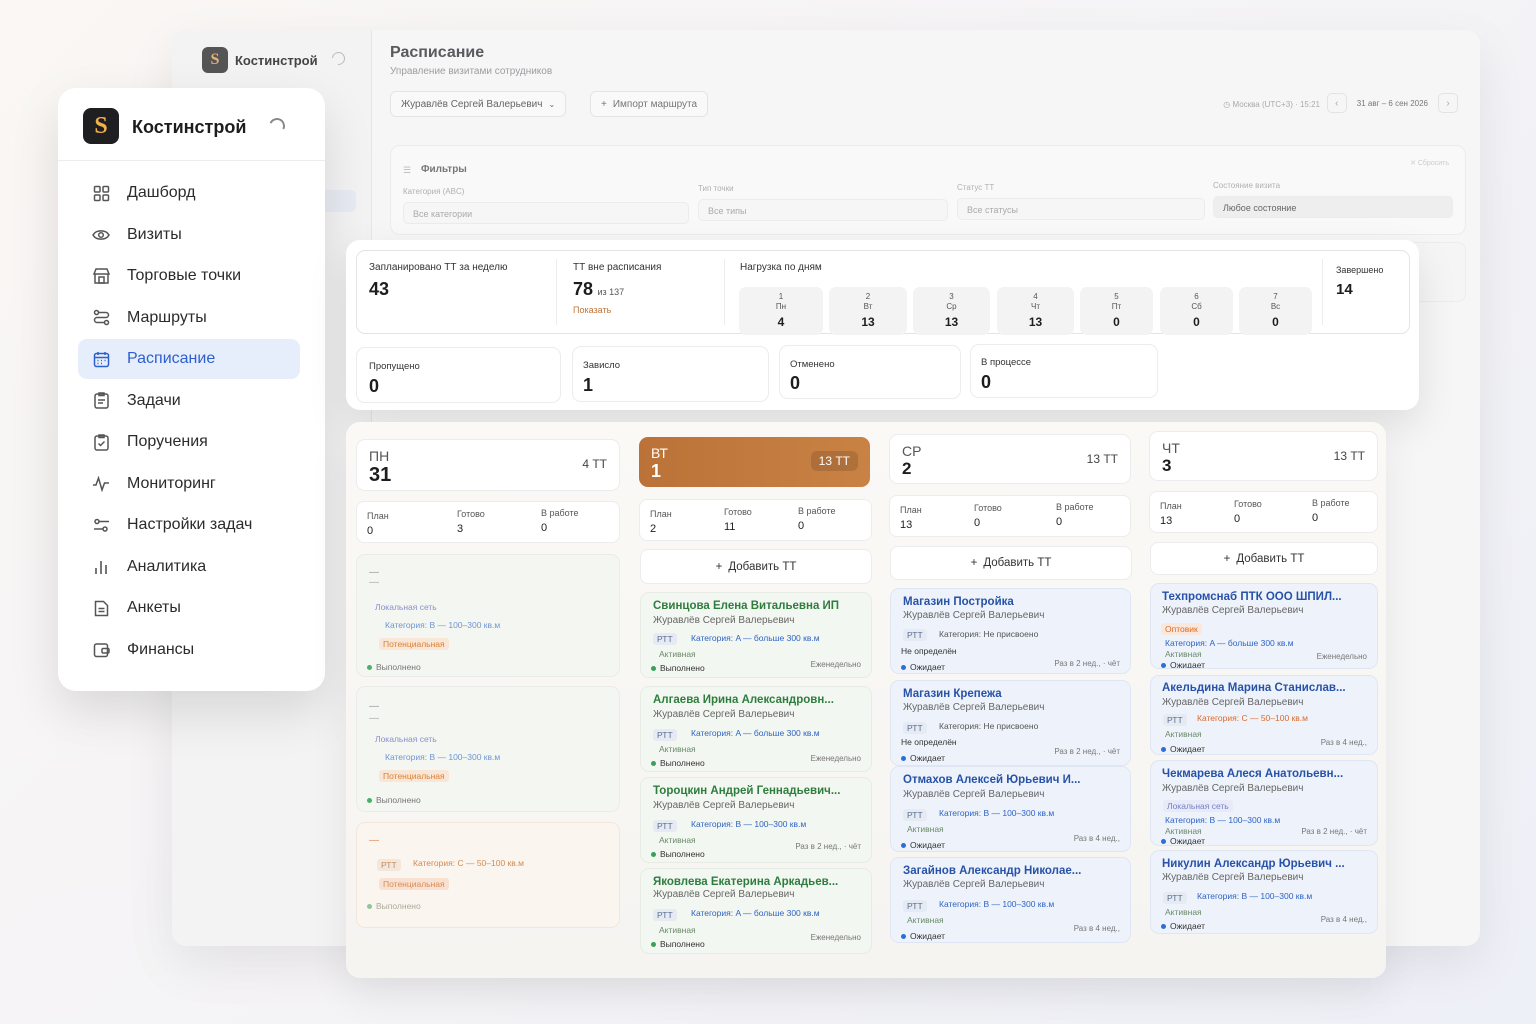 The image size is (1536, 1024). Describe the element at coordinates (560, 513) in the screenshot. I see `work-label: В работе` at that location.